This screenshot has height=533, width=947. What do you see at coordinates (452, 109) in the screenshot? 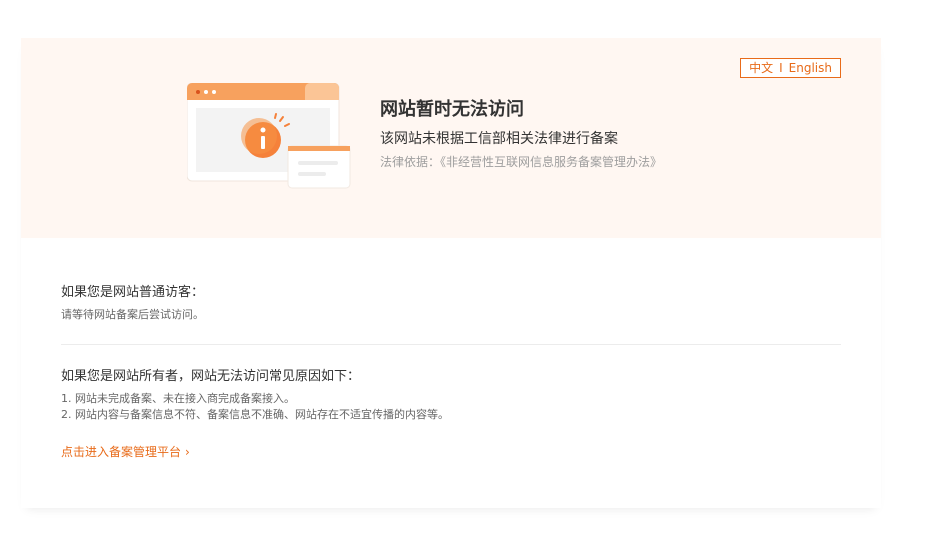
I see `page-title: 网站暂时无法访问` at bounding box center [452, 109].